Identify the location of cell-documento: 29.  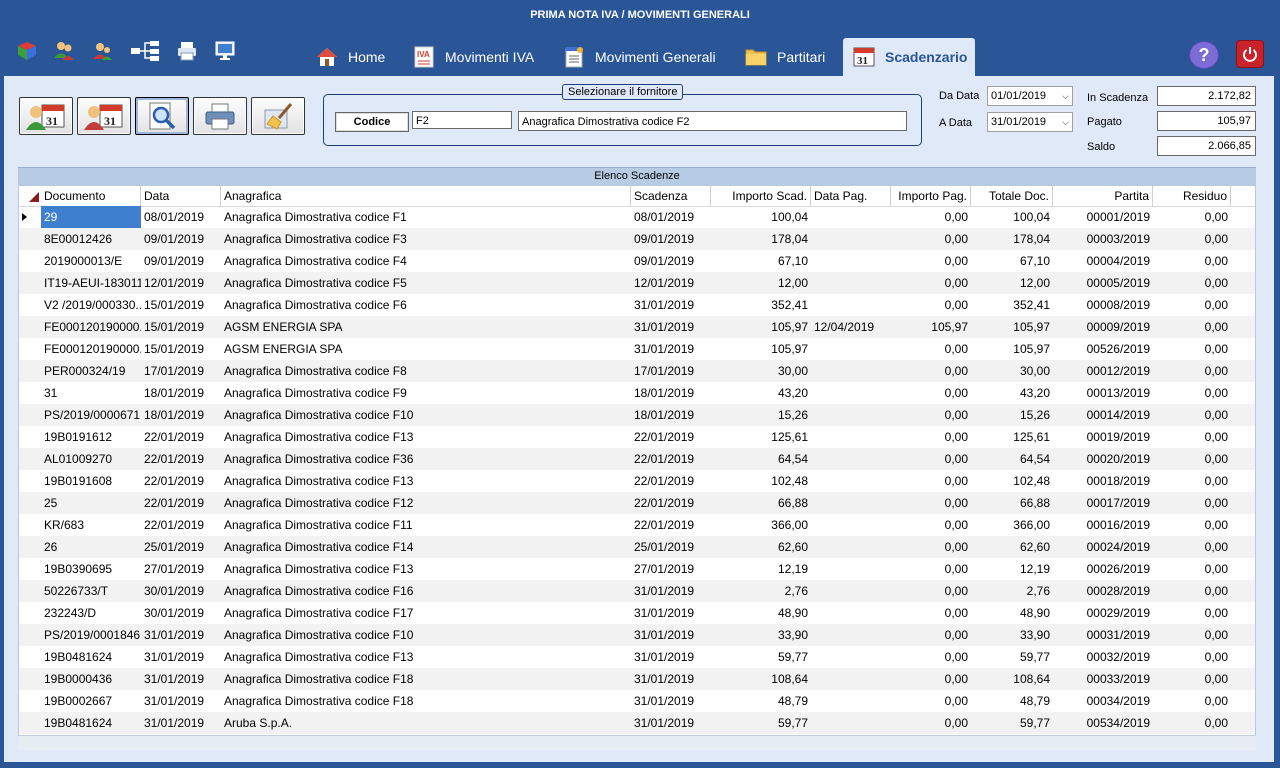
(91, 217).